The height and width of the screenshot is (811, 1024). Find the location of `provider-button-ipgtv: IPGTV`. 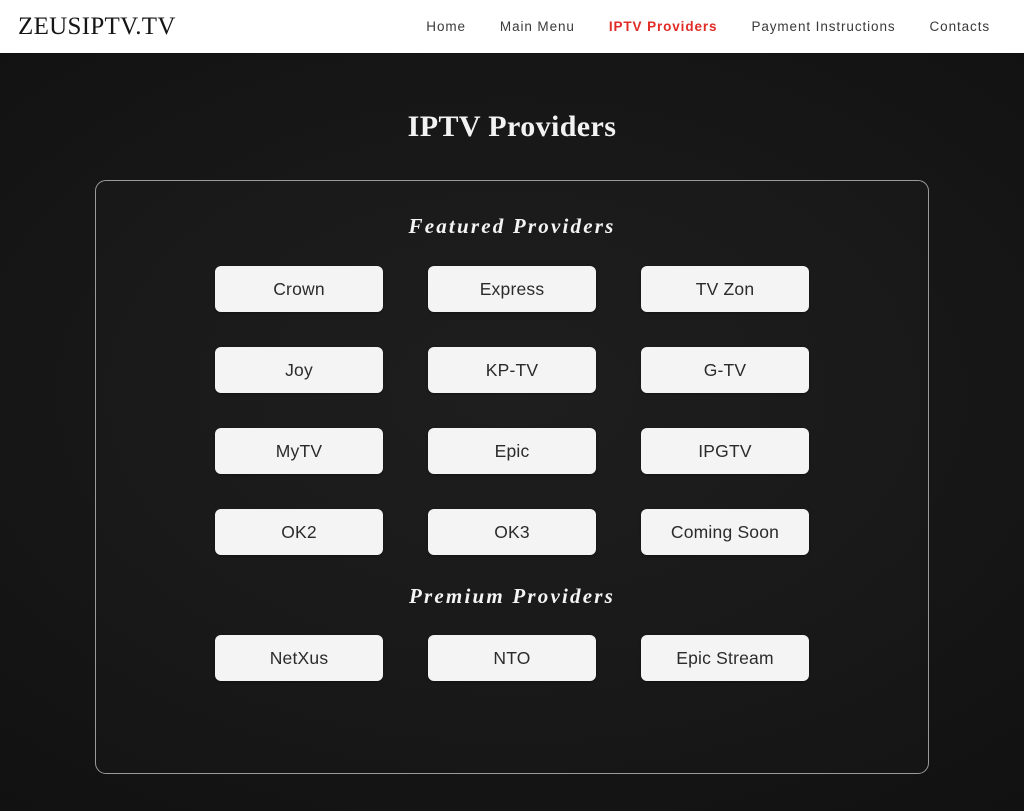

provider-button-ipgtv: IPGTV is located at coordinates (725, 451).